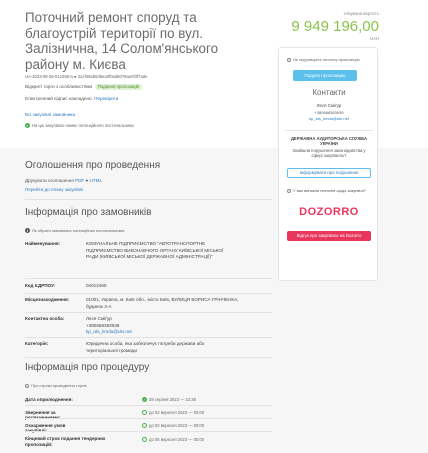 Image resolution: width=428 pixels, height=453 pixels. What do you see at coordinates (50, 114) in the screenshot?
I see `all-customer-procurements-link: Всі закупівлі замовника` at bounding box center [50, 114].